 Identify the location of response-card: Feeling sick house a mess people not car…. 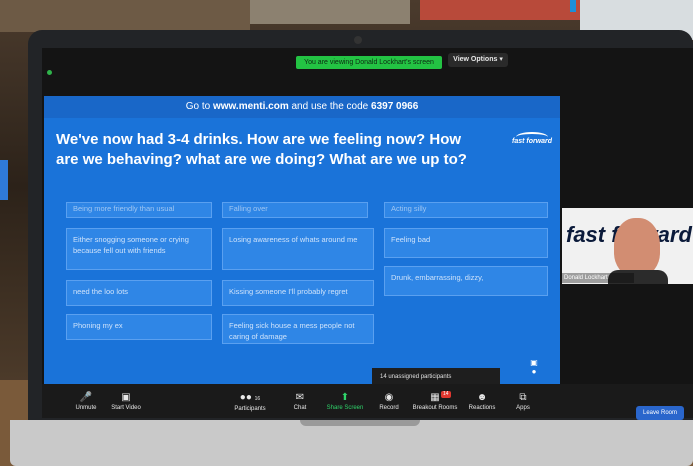
(298, 329).